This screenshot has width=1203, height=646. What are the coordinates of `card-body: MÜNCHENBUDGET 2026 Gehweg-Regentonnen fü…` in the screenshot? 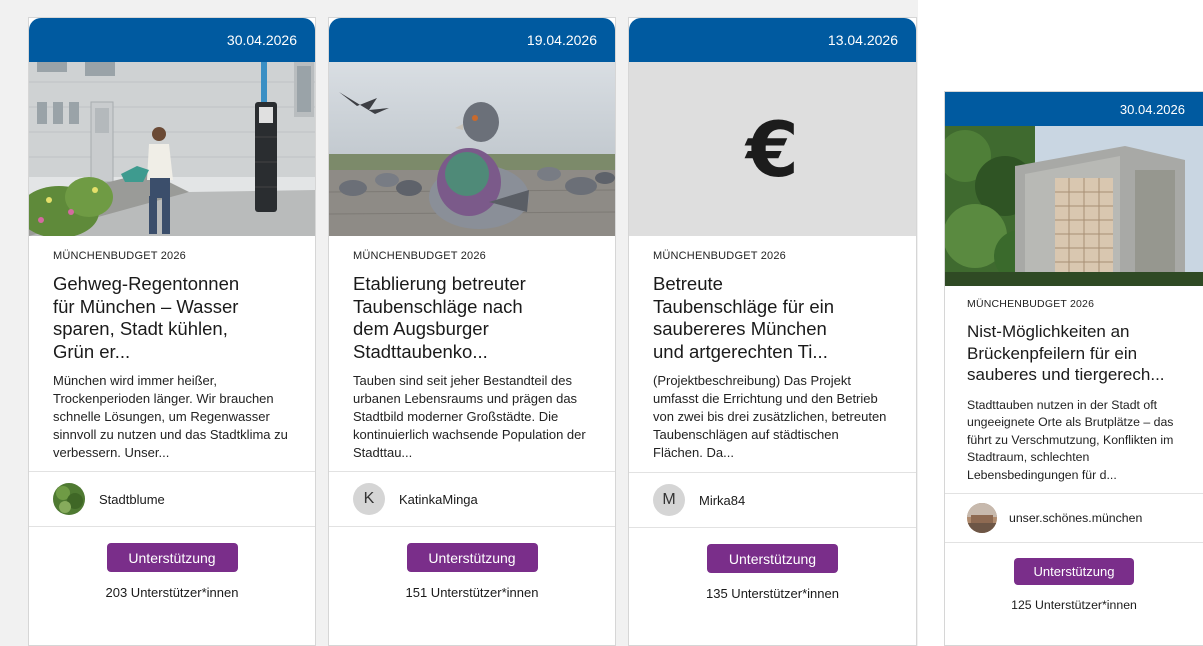 It's located at (172, 349).